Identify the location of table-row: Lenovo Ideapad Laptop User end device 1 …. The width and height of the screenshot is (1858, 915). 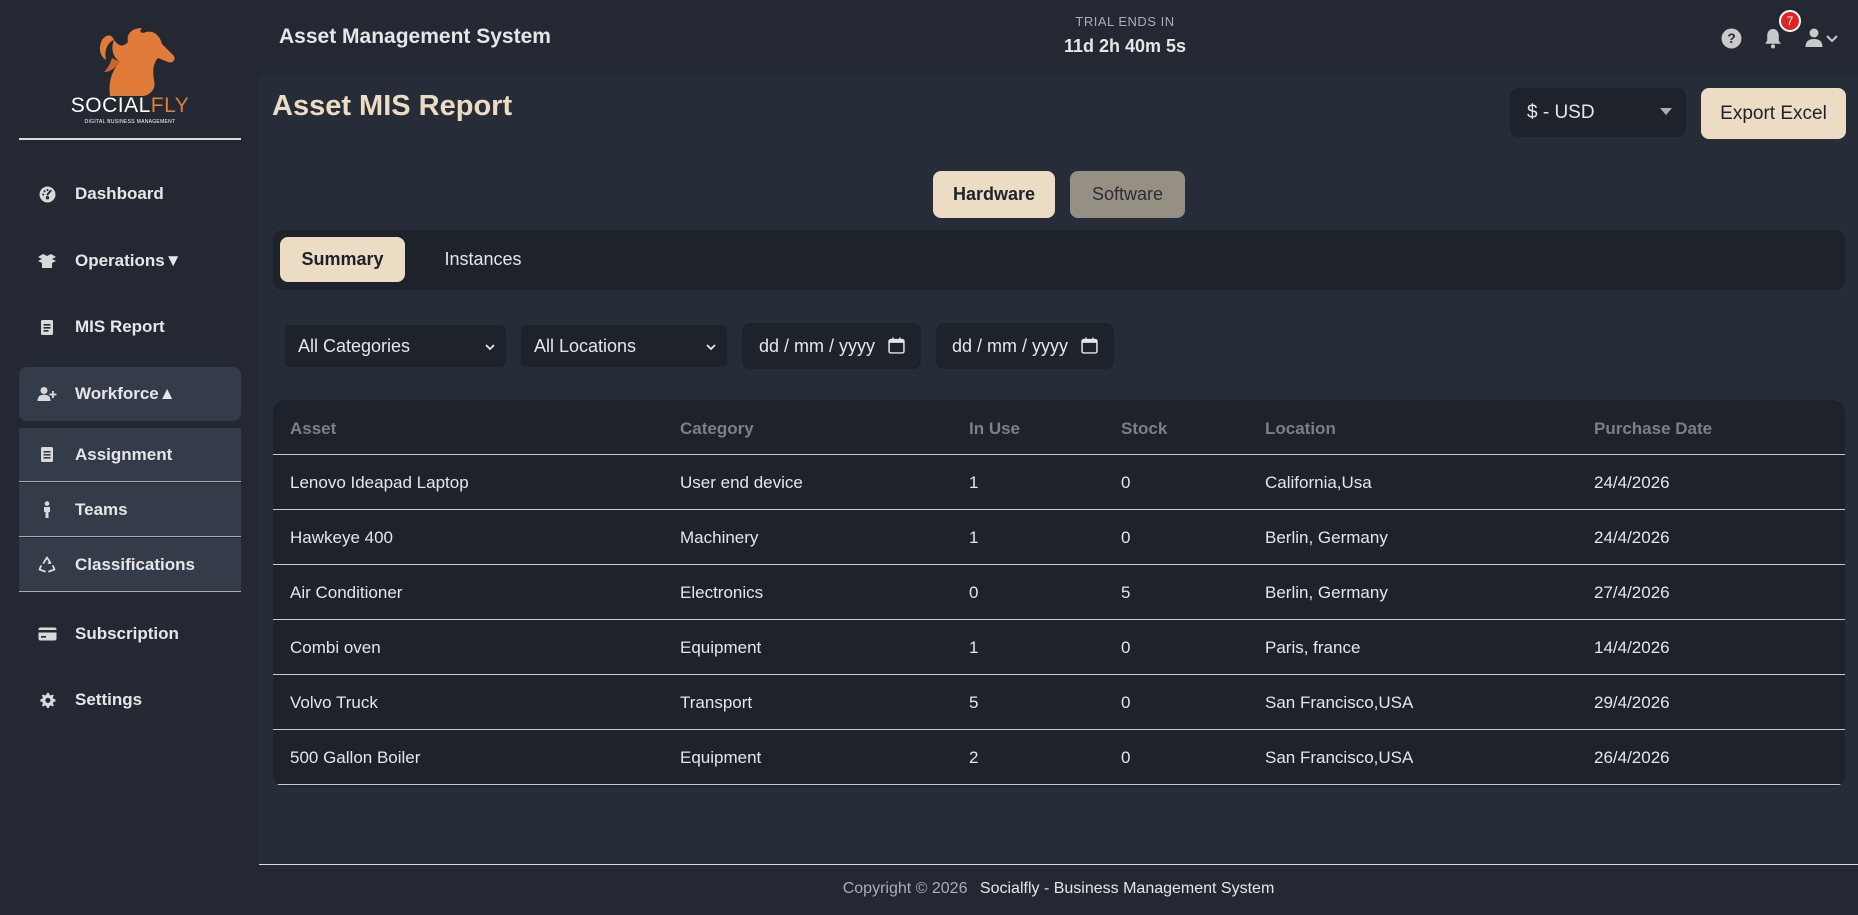
(1059, 482).